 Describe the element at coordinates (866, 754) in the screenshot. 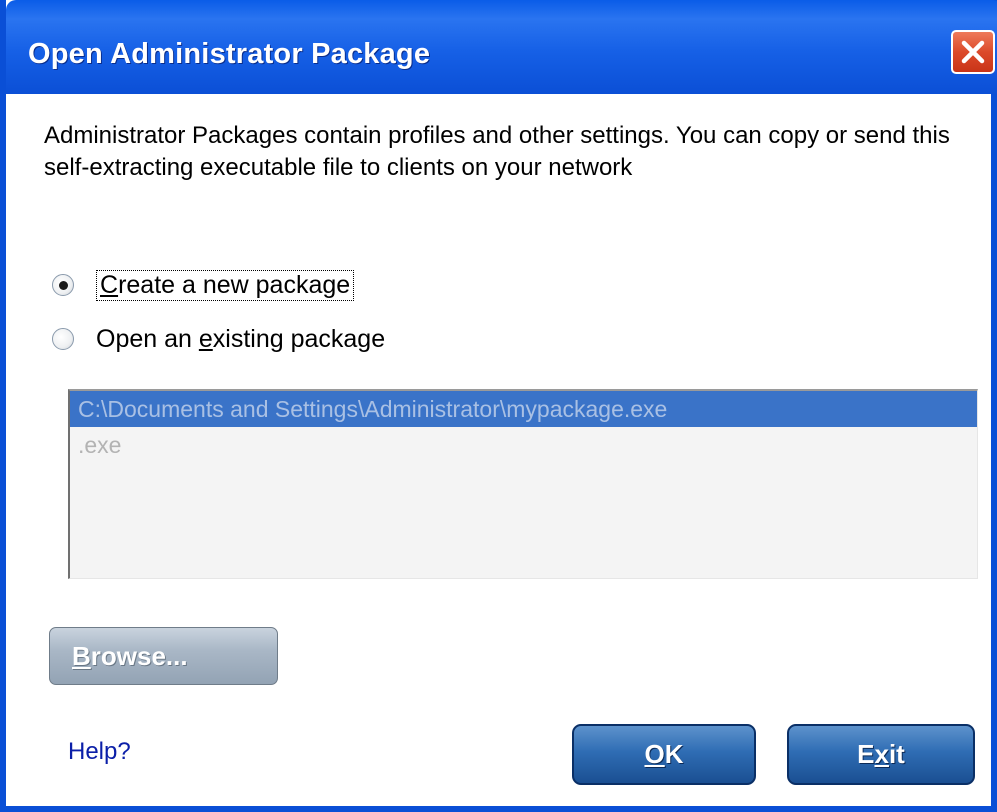

I see `exit-label-prefix: E` at that location.